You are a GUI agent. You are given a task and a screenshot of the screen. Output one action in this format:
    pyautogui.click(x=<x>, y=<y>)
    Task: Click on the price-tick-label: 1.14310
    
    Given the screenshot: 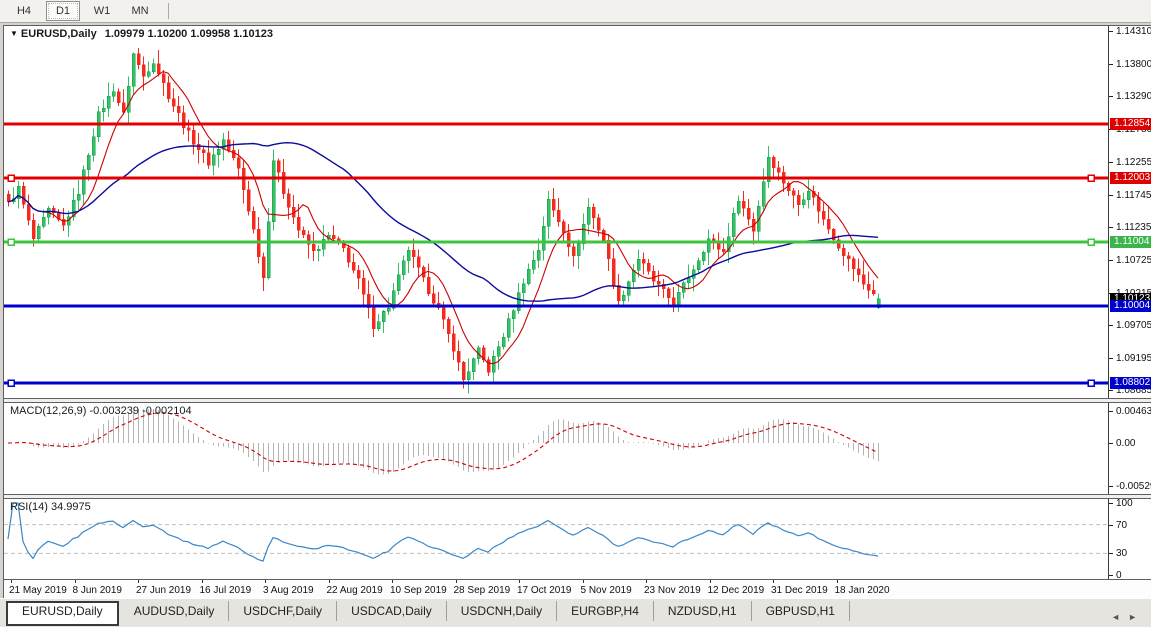 What is the action you would take?
    pyautogui.click(x=1133, y=31)
    